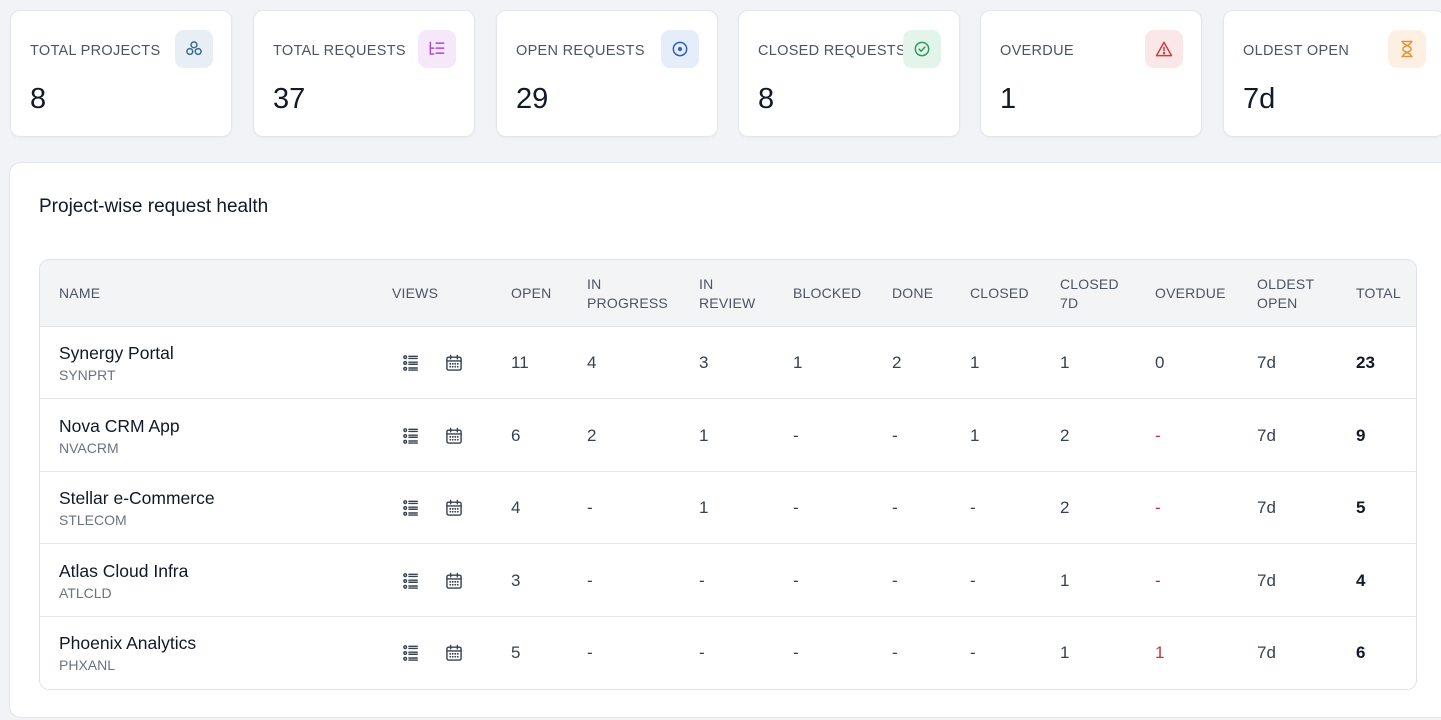 The width and height of the screenshot is (1441, 720). What do you see at coordinates (1361, 507) in the screenshot?
I see `cell-total: 5` at bounding box center [1361, 507].